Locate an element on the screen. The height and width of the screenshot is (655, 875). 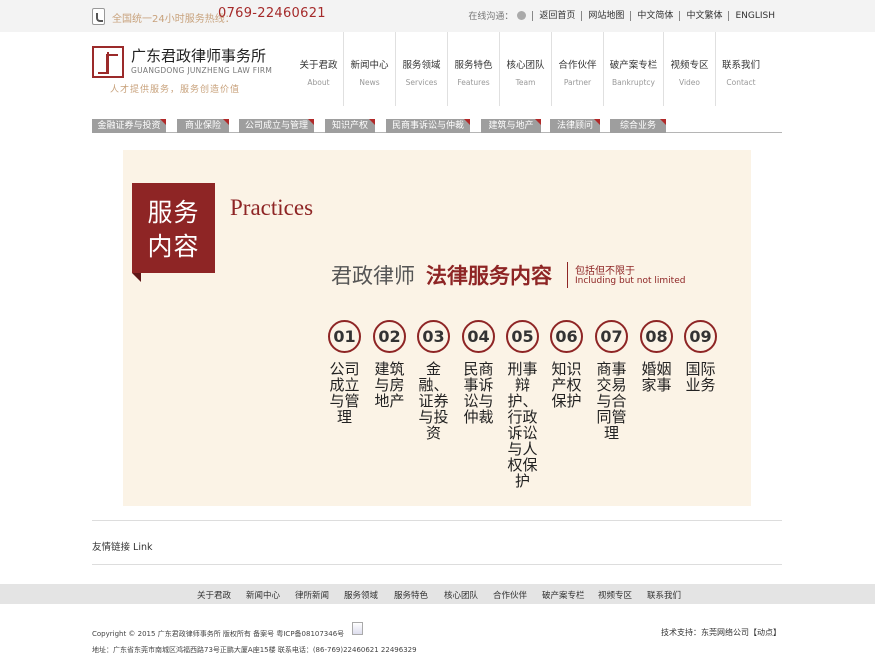
nav-label-en: News is located at coordinates (369, 82).